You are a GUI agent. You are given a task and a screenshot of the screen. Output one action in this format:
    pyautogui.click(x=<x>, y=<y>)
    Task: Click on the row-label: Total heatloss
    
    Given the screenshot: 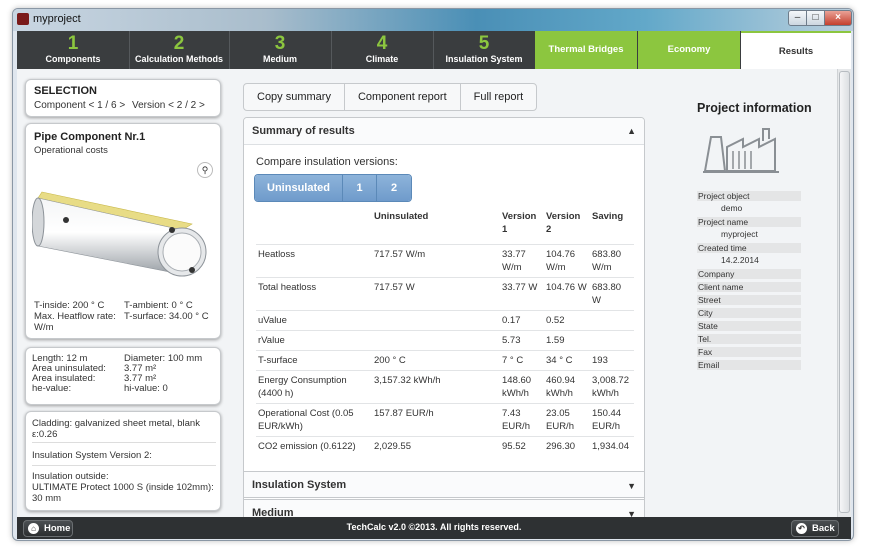 What is the action you would take?
    pyautogui.click(x=314, y=293)
    